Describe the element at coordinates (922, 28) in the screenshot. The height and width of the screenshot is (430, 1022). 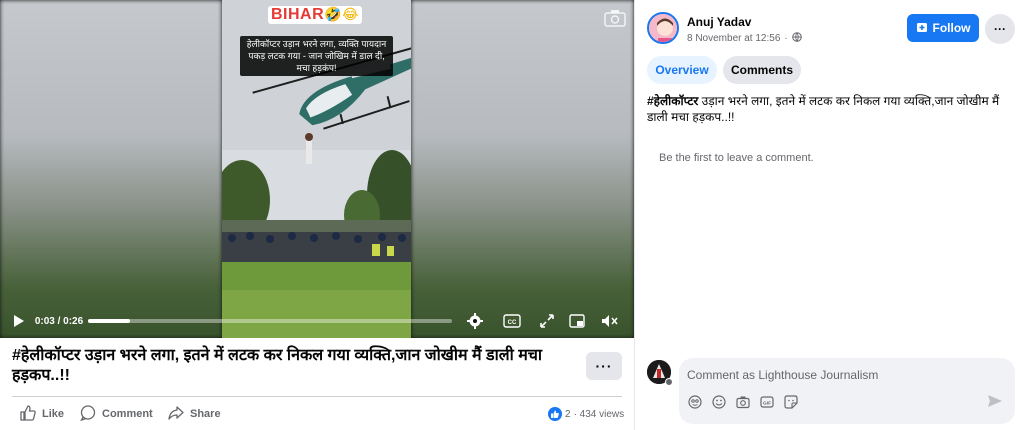
I see `follow-page-icon` at that location.